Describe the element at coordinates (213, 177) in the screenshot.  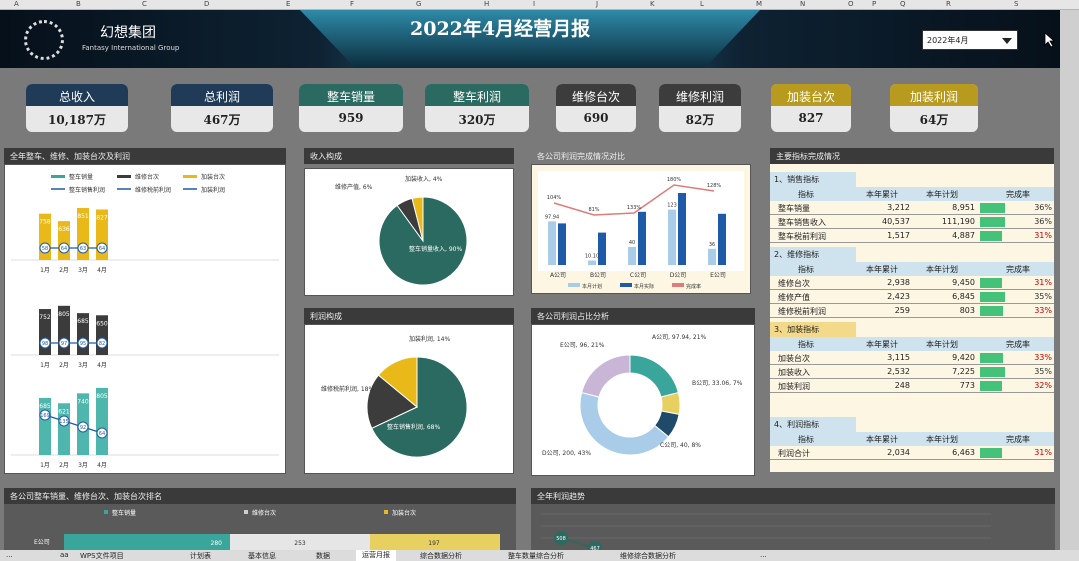
I see `legend-label-addon: 加装台次` at that location.